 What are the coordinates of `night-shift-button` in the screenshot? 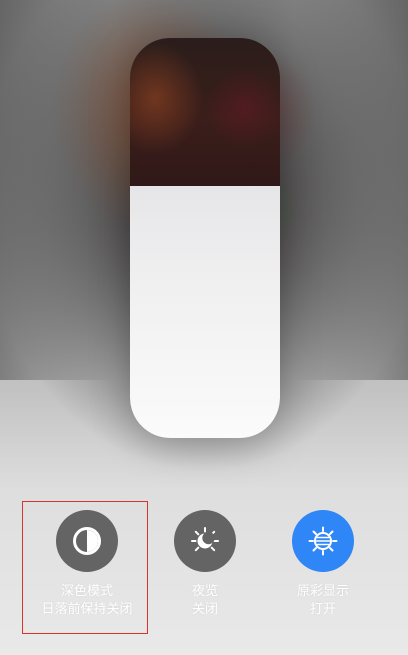 It's located at (205, 541).